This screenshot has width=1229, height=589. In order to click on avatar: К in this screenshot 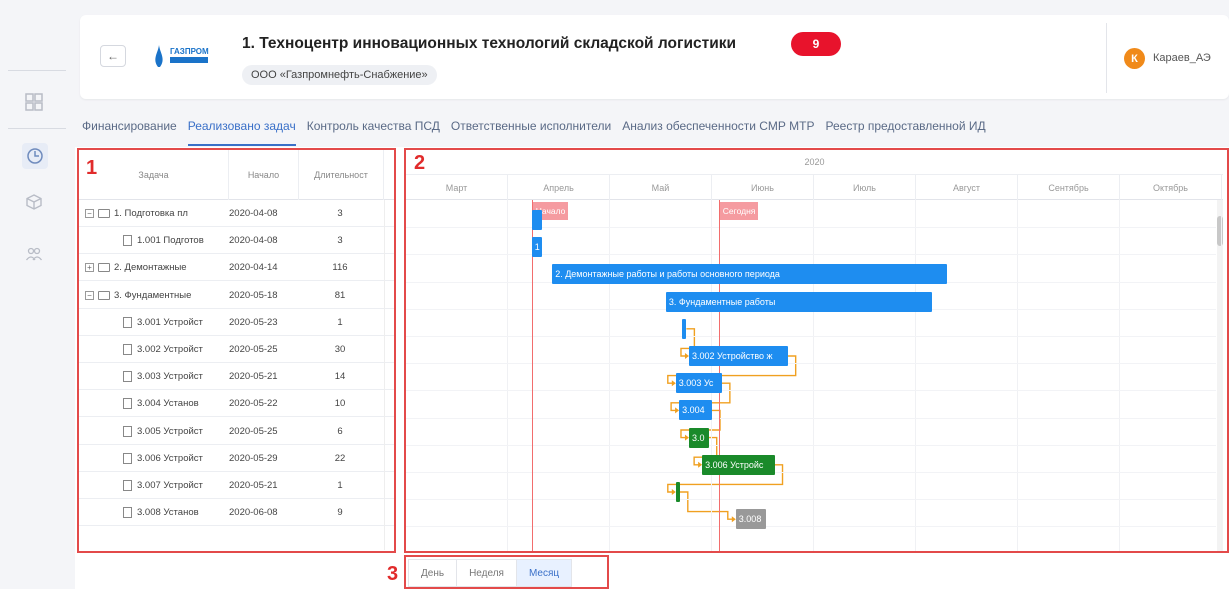, I will do `click(1134, 58)`.